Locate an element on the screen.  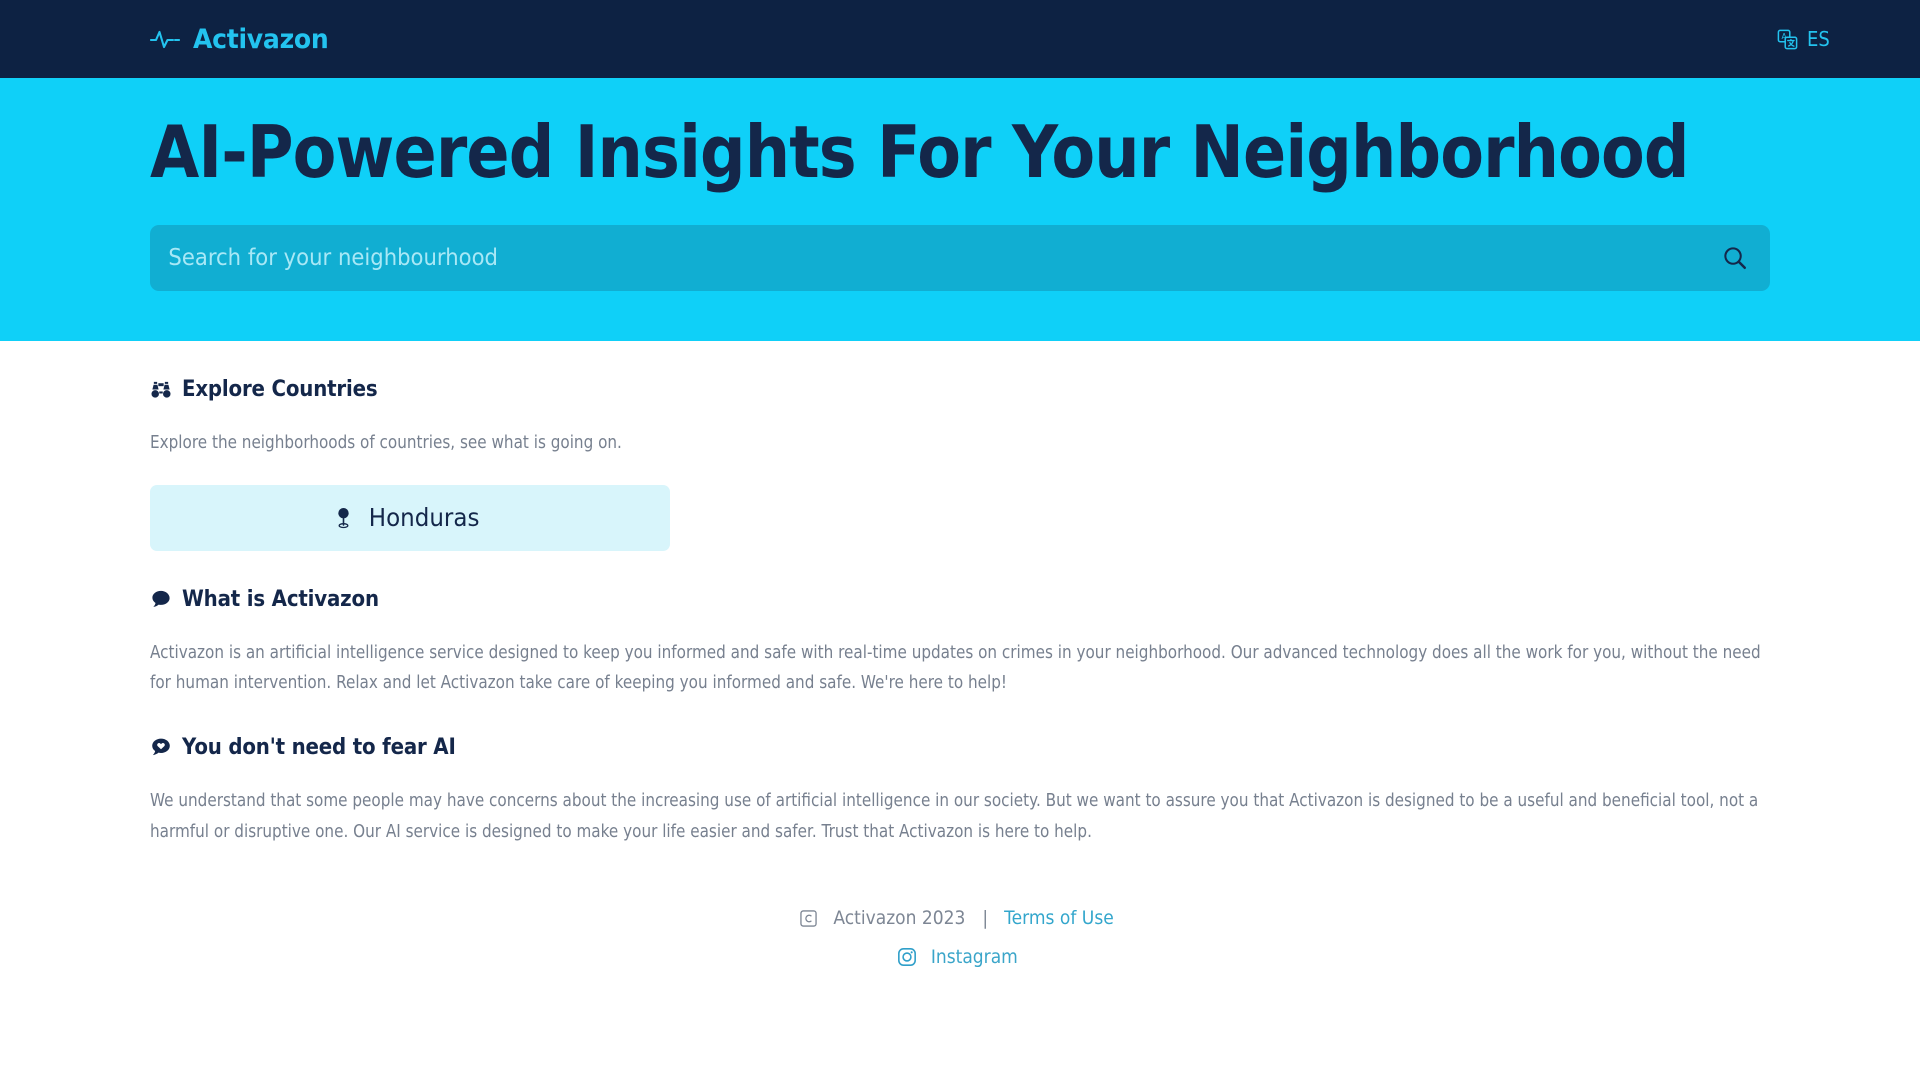
search-button is located at coordinates (1735, 258).